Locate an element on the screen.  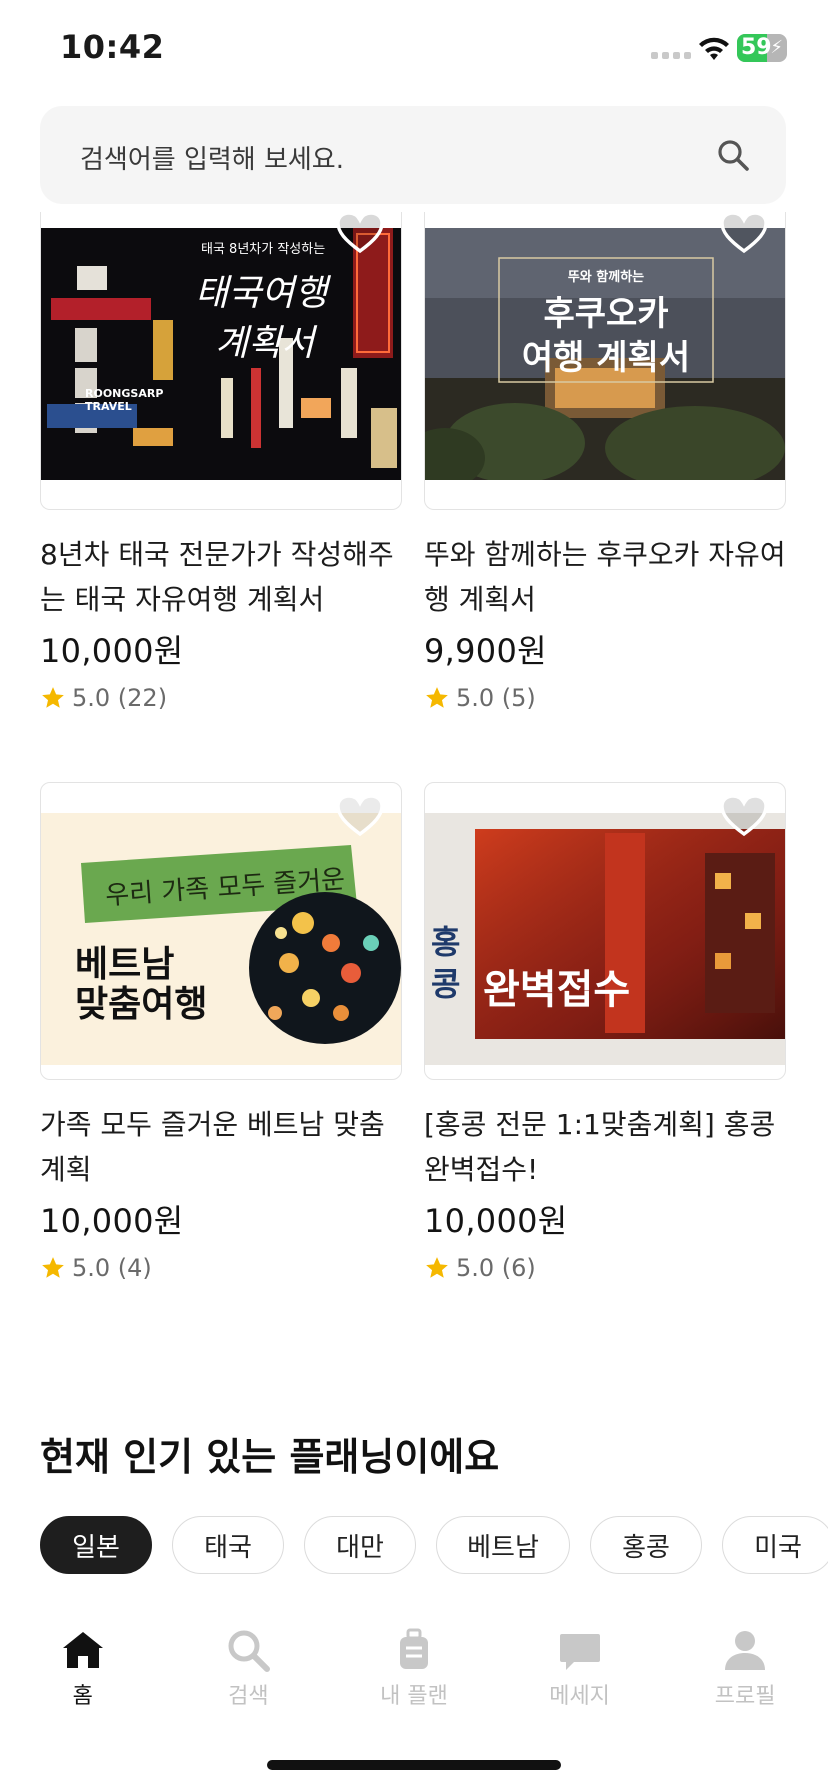
image-headline: 태국여행 is located at coordinates (261, 293).